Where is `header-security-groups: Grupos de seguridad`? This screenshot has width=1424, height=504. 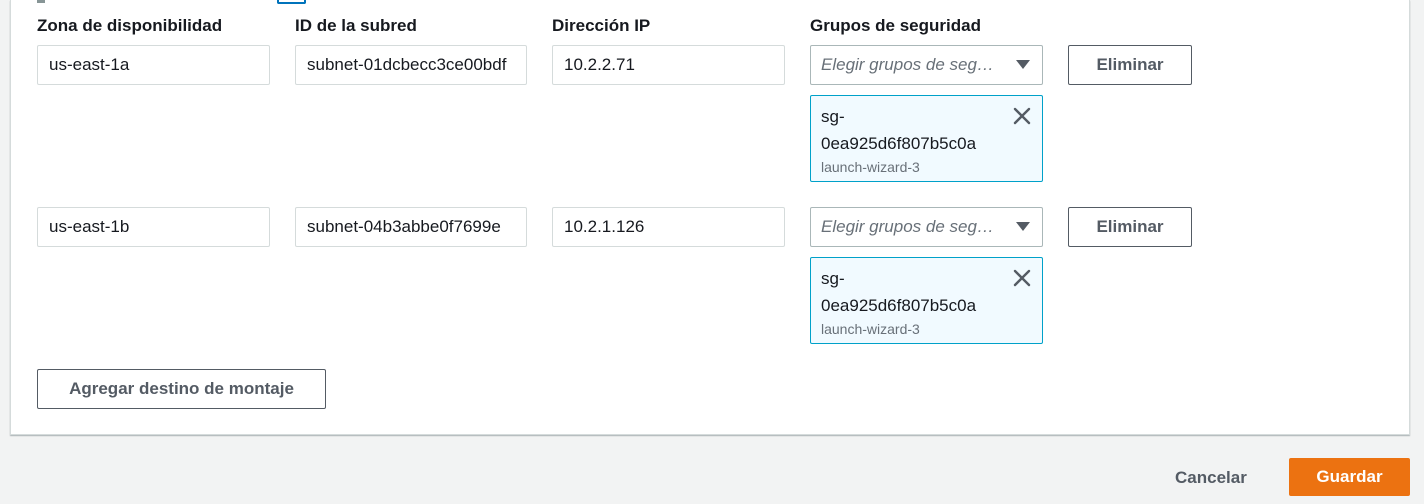
header-security-groups: Grupos de seguridad is located at coordinates (895, 25).